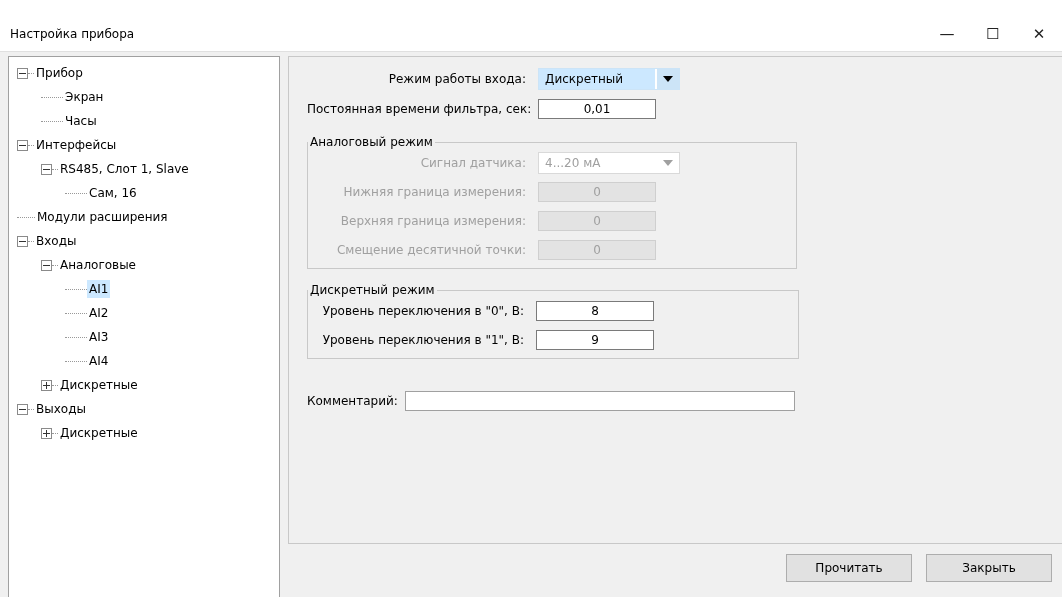  I want to click on tree-item: Часы, so click(81, 121).